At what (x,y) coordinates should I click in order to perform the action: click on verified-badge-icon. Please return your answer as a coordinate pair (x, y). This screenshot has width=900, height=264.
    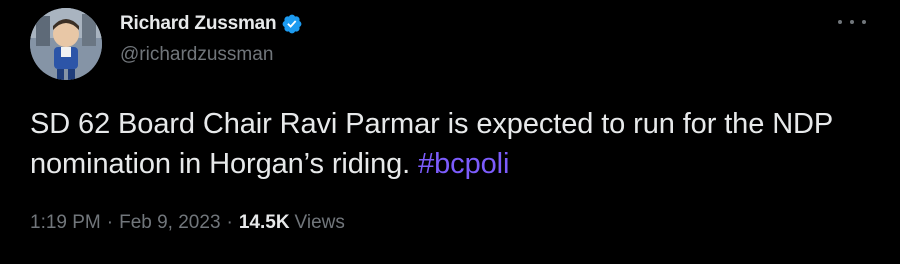
    Looking at the image, I should click on (292, 24).